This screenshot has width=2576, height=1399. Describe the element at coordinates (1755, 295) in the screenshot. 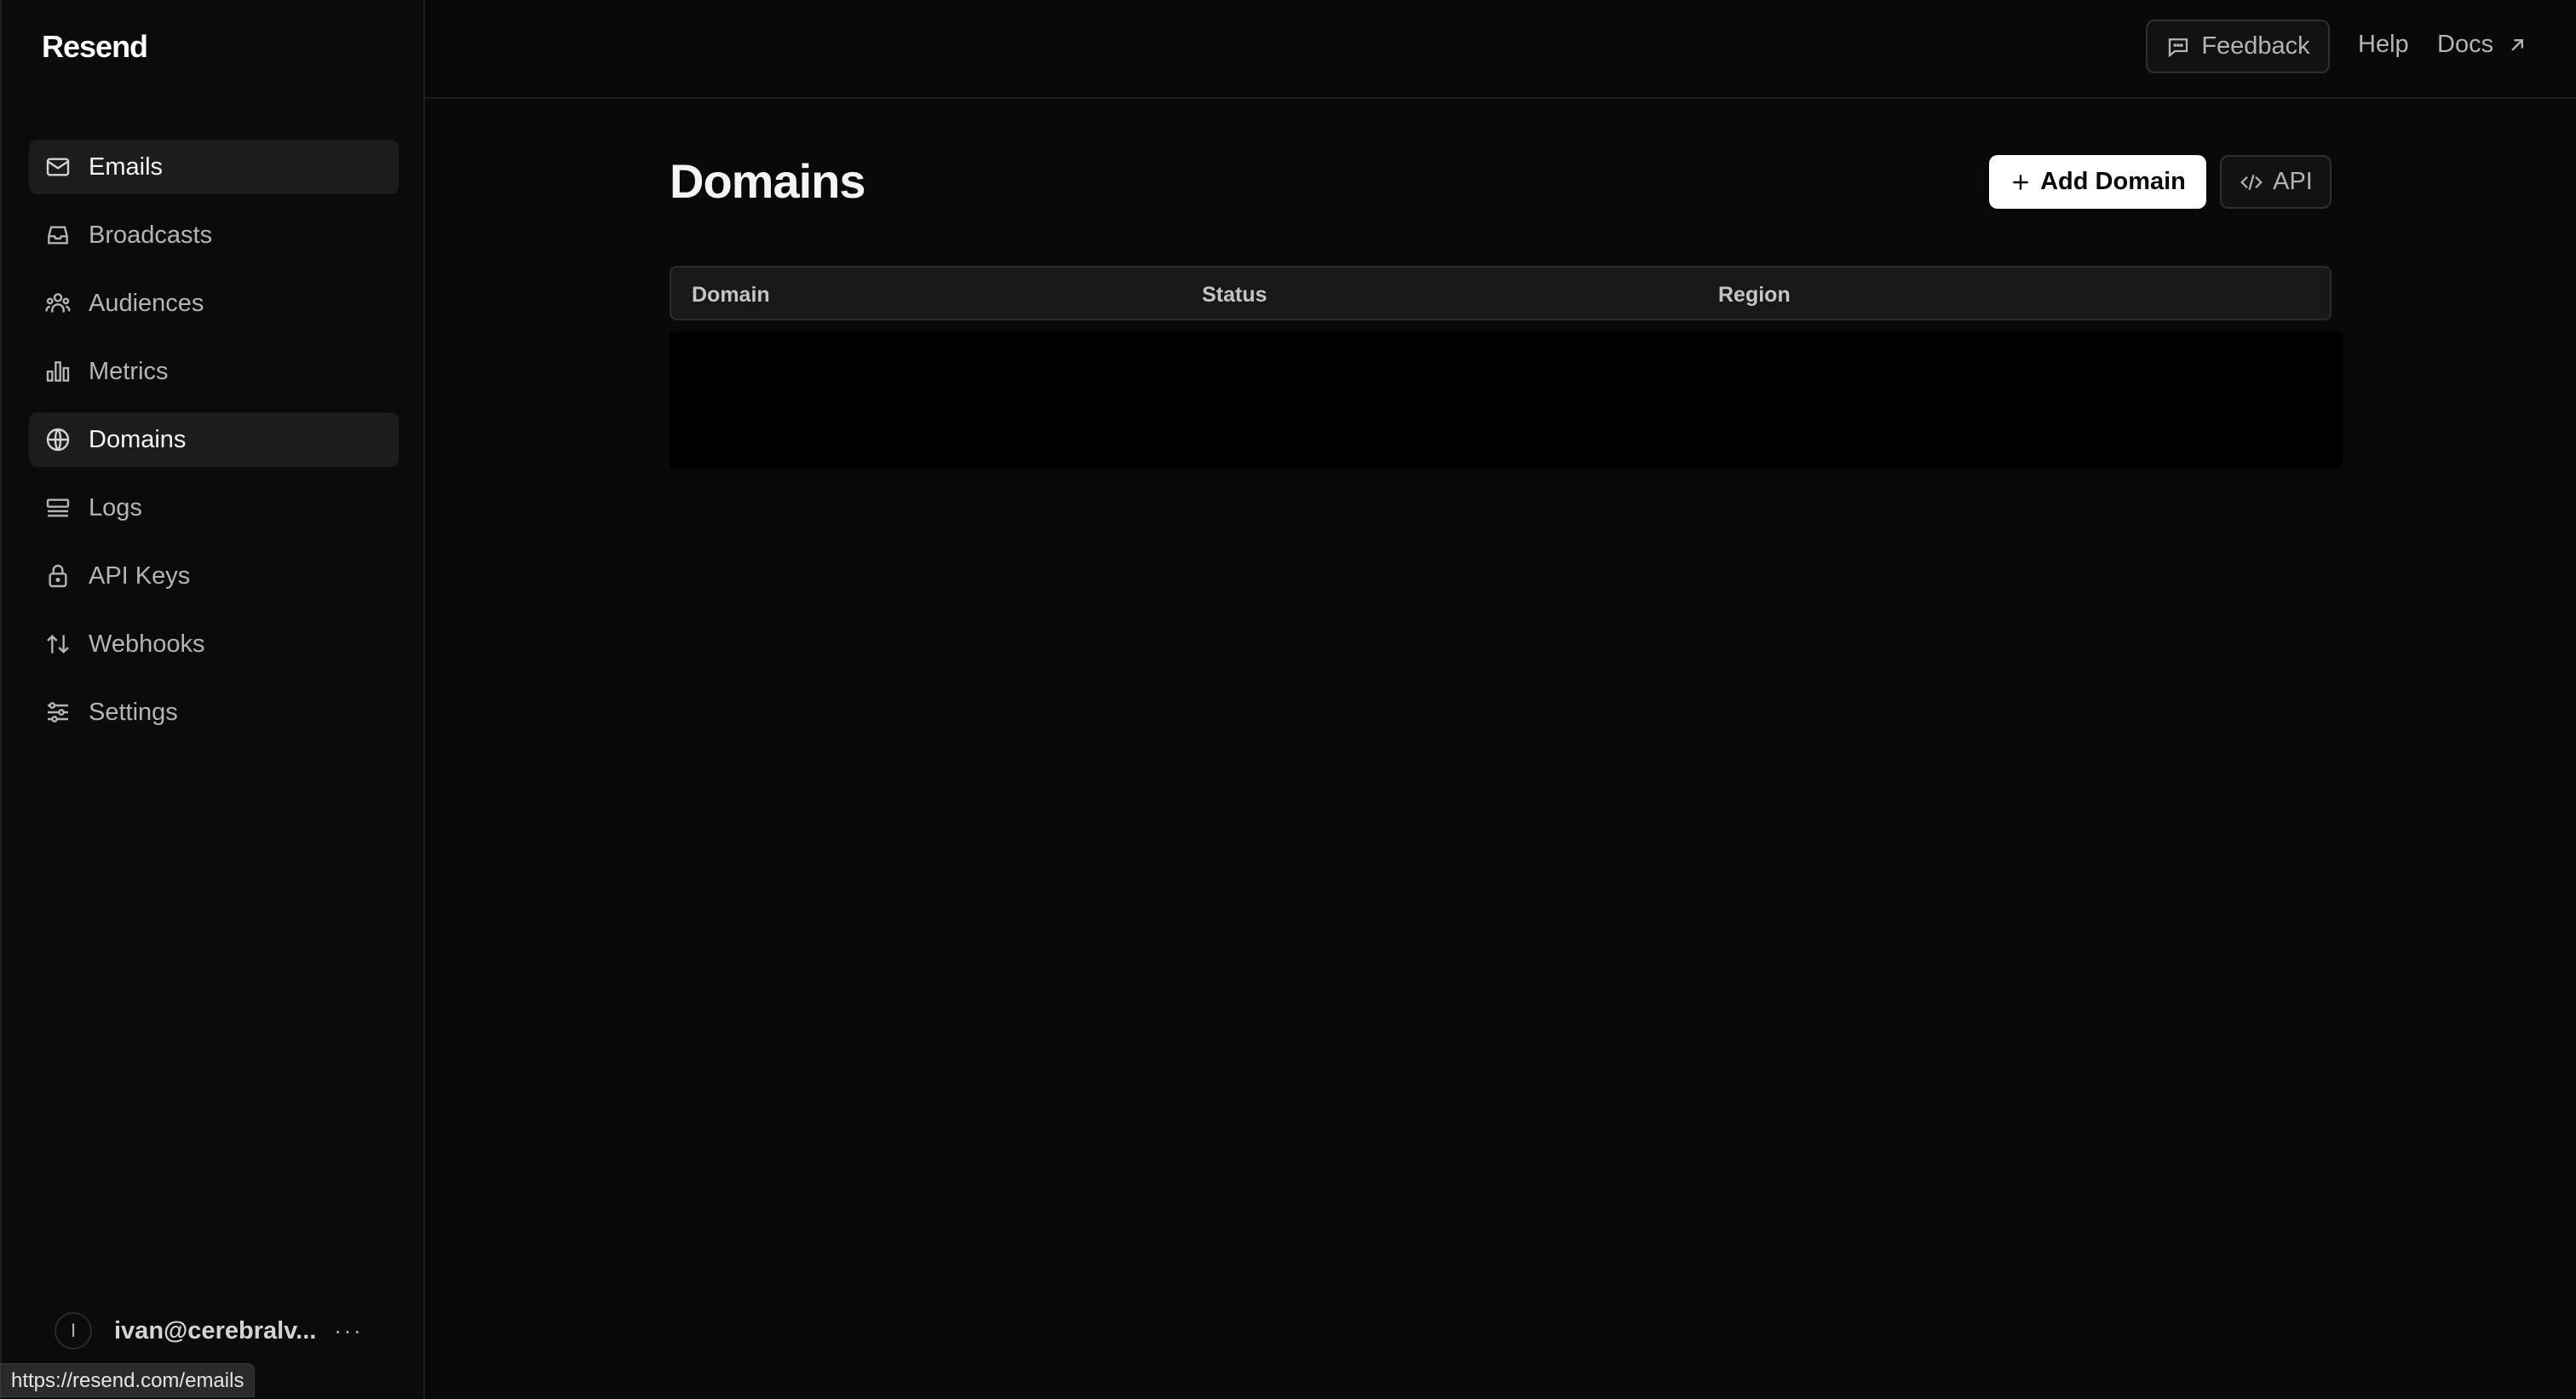

I see `column-header-region: Region` at that location.